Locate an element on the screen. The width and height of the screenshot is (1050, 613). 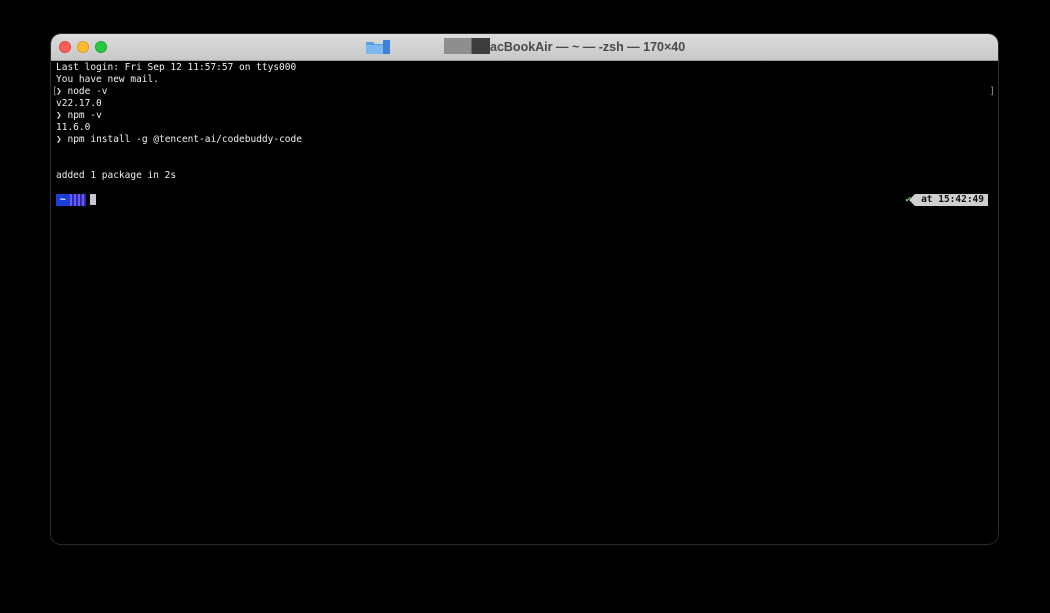
zoom-button is located at coordinates (101, 47).